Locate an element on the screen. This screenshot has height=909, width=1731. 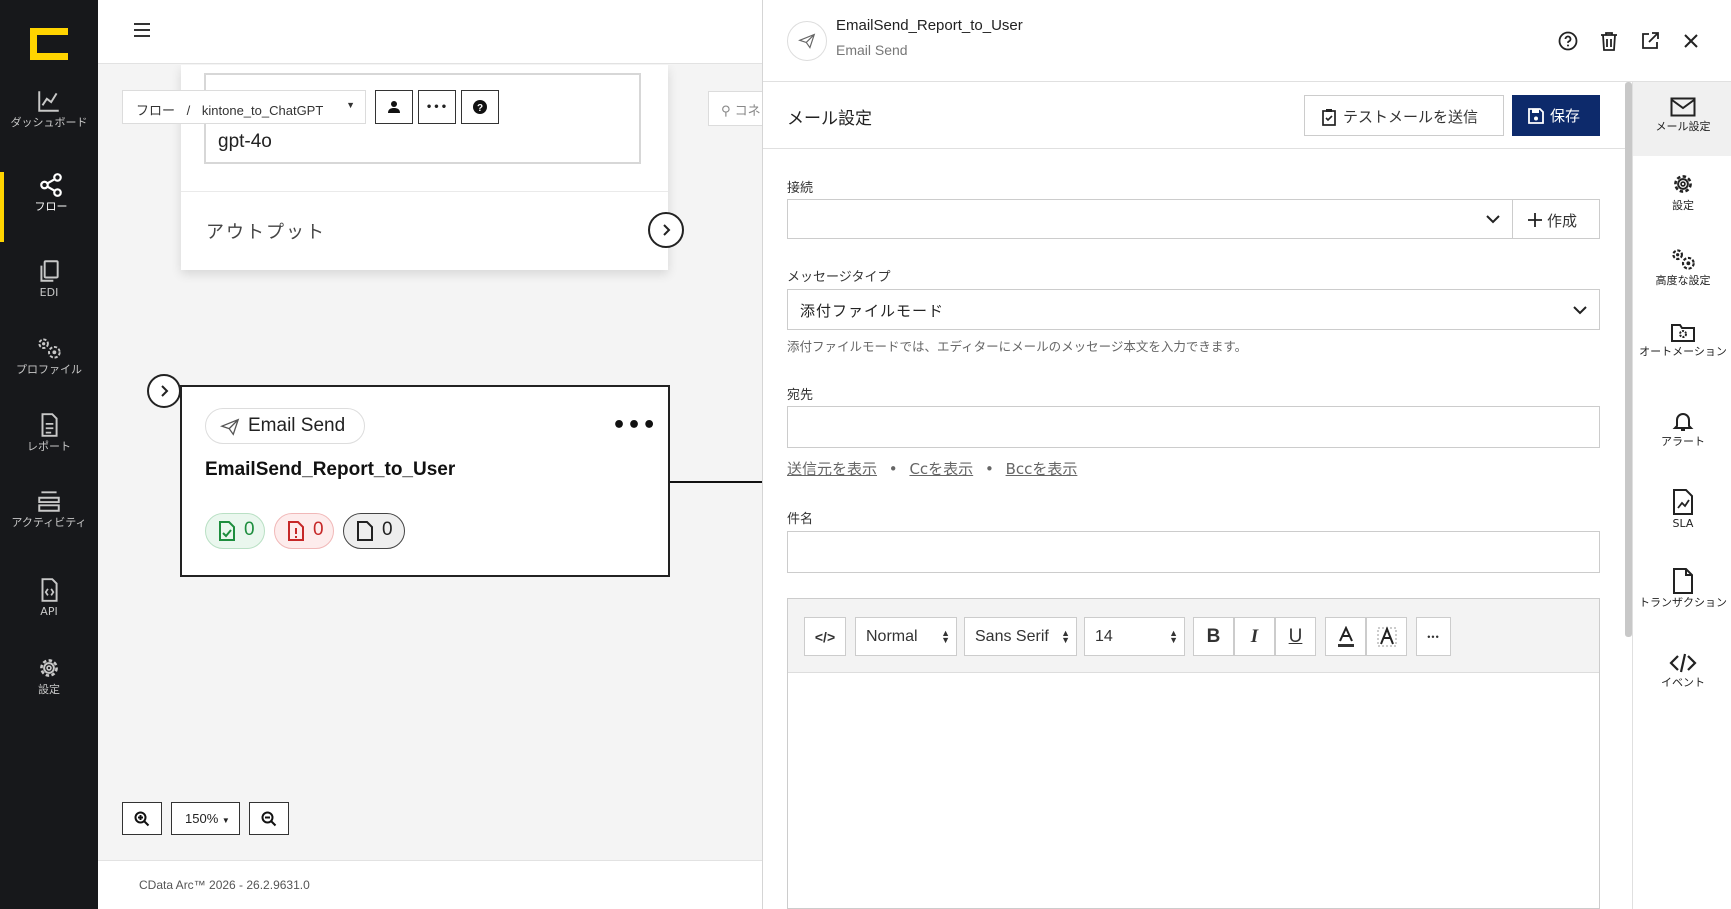
highlight-icon is located at coordinates (1386, 635).